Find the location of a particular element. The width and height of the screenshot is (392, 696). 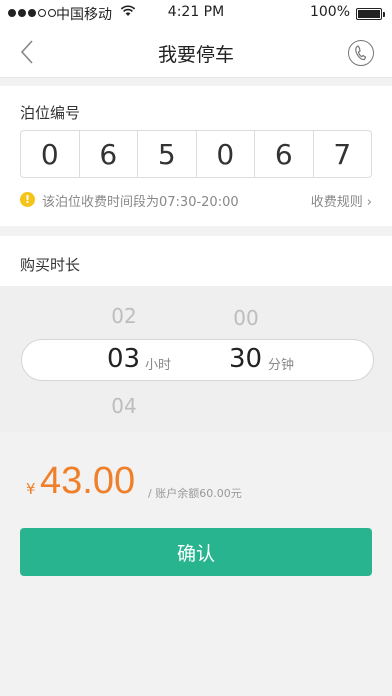

phone-button is located at coordinates (361, 53).